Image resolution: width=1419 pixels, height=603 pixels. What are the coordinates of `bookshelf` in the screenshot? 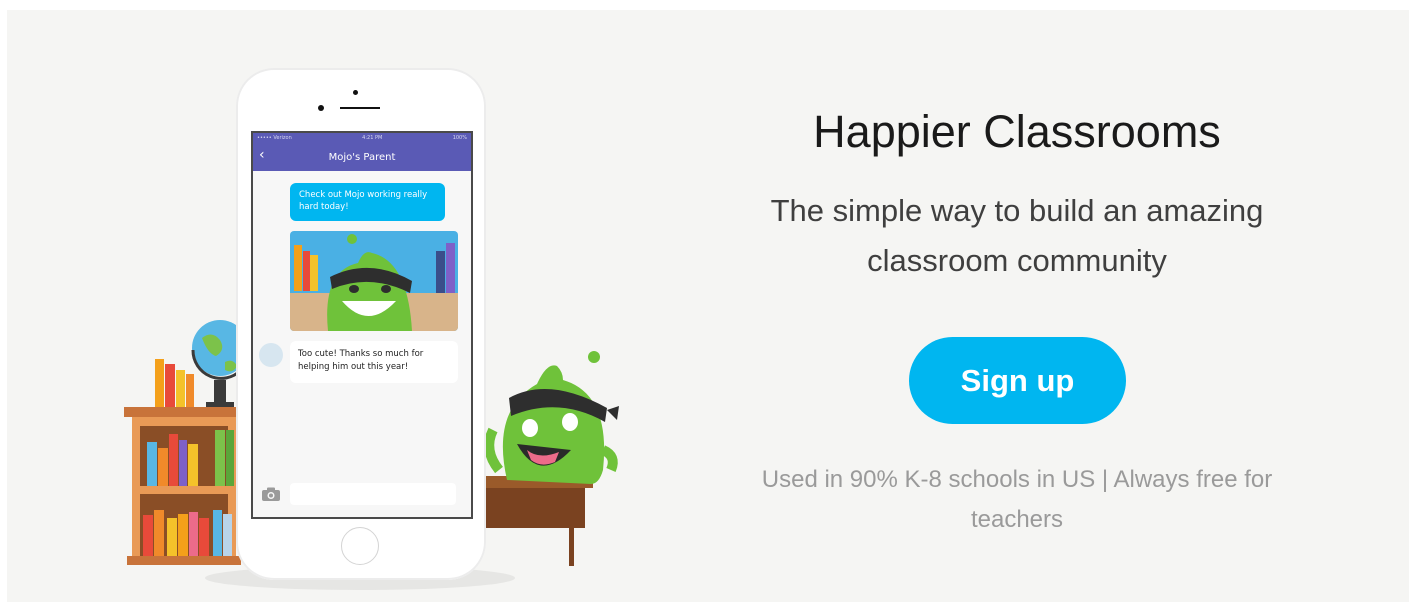 It's located at (184, 486).